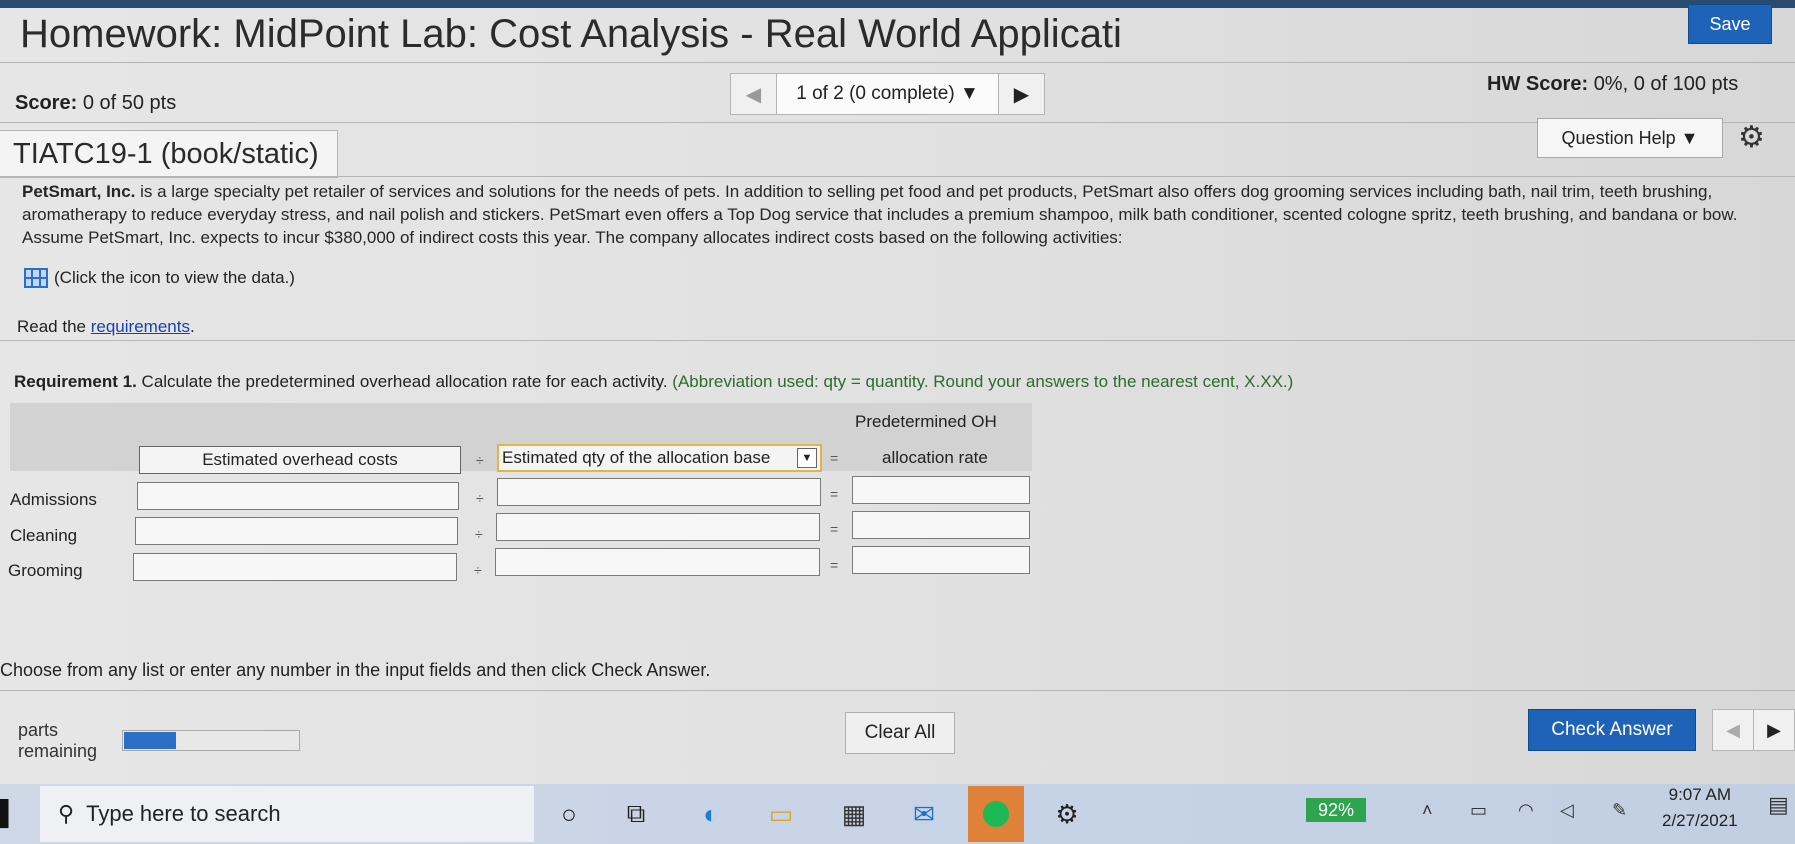  What do you see at coordinates (1619, 810) in the screenshot?
I see `pen-icon: ✎` at bounding box center [1619, 810].